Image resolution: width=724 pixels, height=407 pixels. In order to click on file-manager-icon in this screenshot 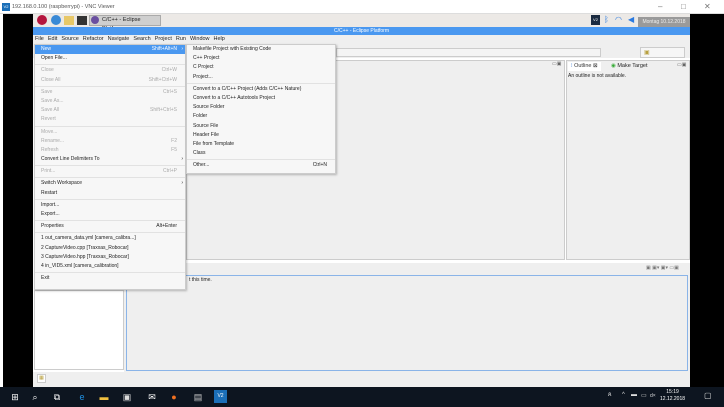, I will do `click(69, 20)`.